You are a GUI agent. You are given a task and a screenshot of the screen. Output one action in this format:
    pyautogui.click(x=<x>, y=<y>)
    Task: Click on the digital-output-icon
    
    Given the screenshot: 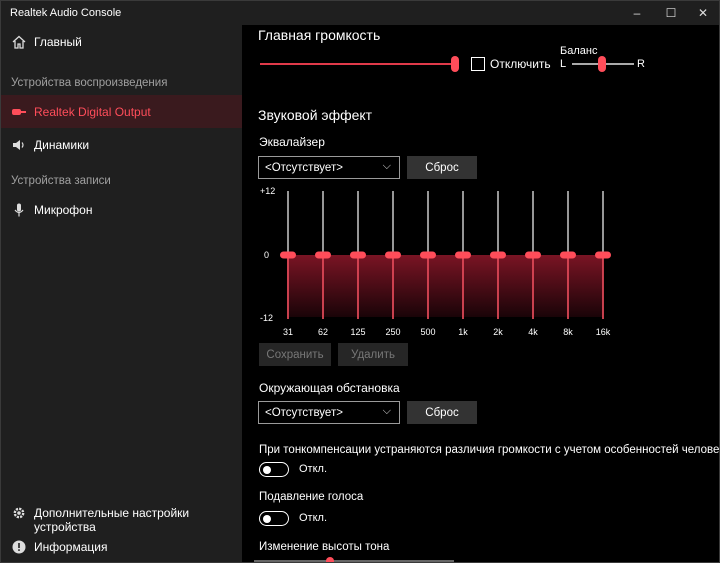 What is the action you would take?
    pyautogui.click(x=19, y=112)
    